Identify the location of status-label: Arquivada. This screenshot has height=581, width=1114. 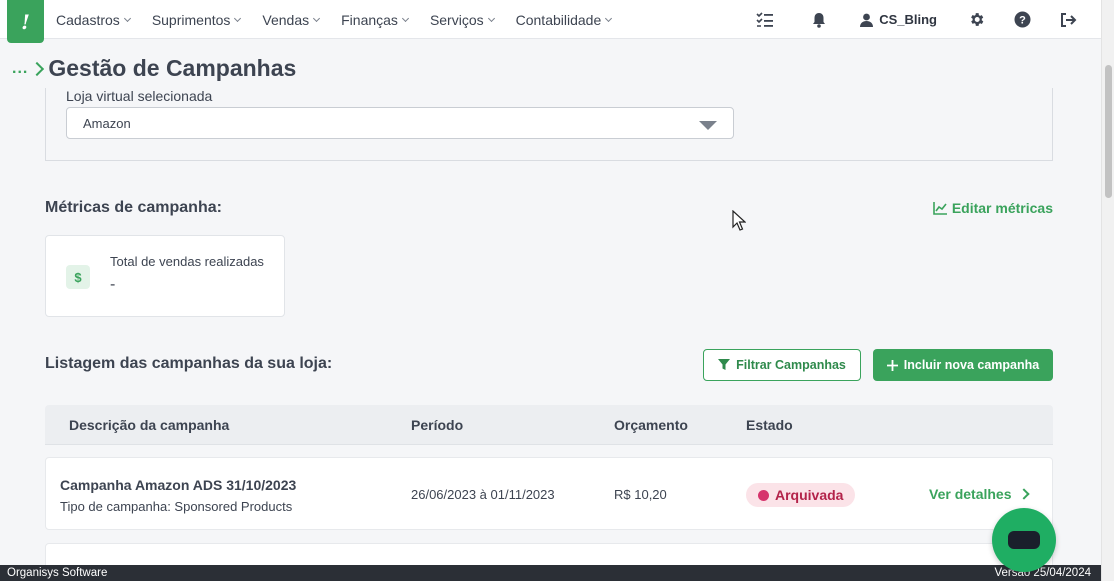
(809, 495).